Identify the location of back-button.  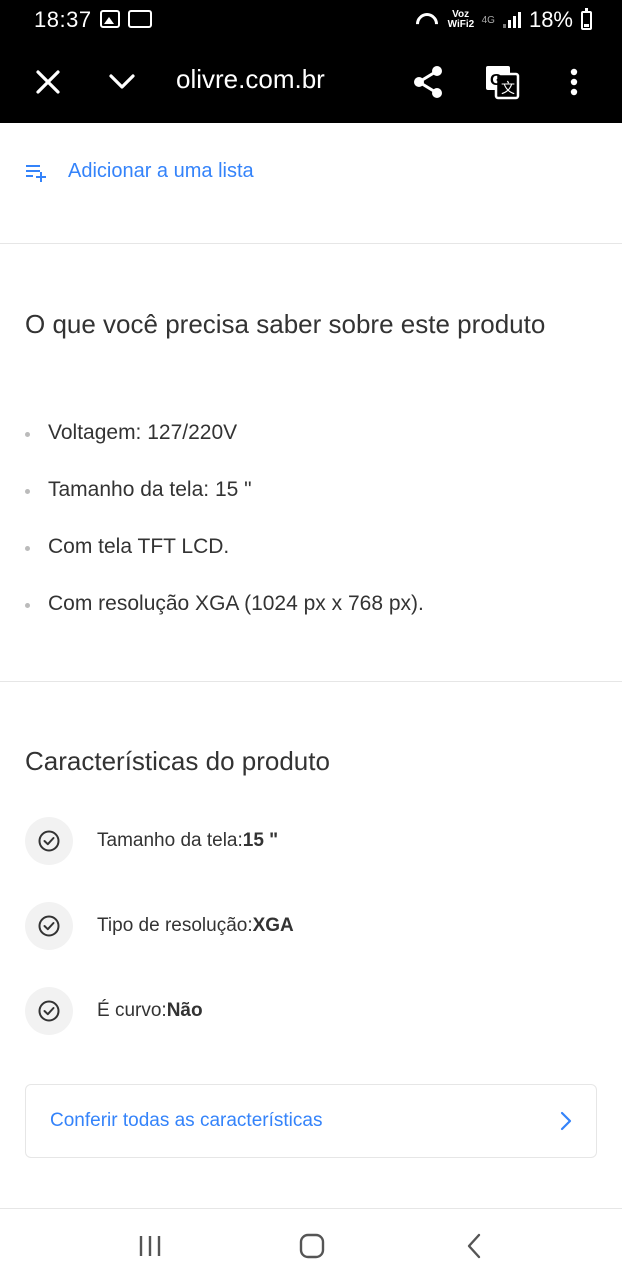
(474, 1246).